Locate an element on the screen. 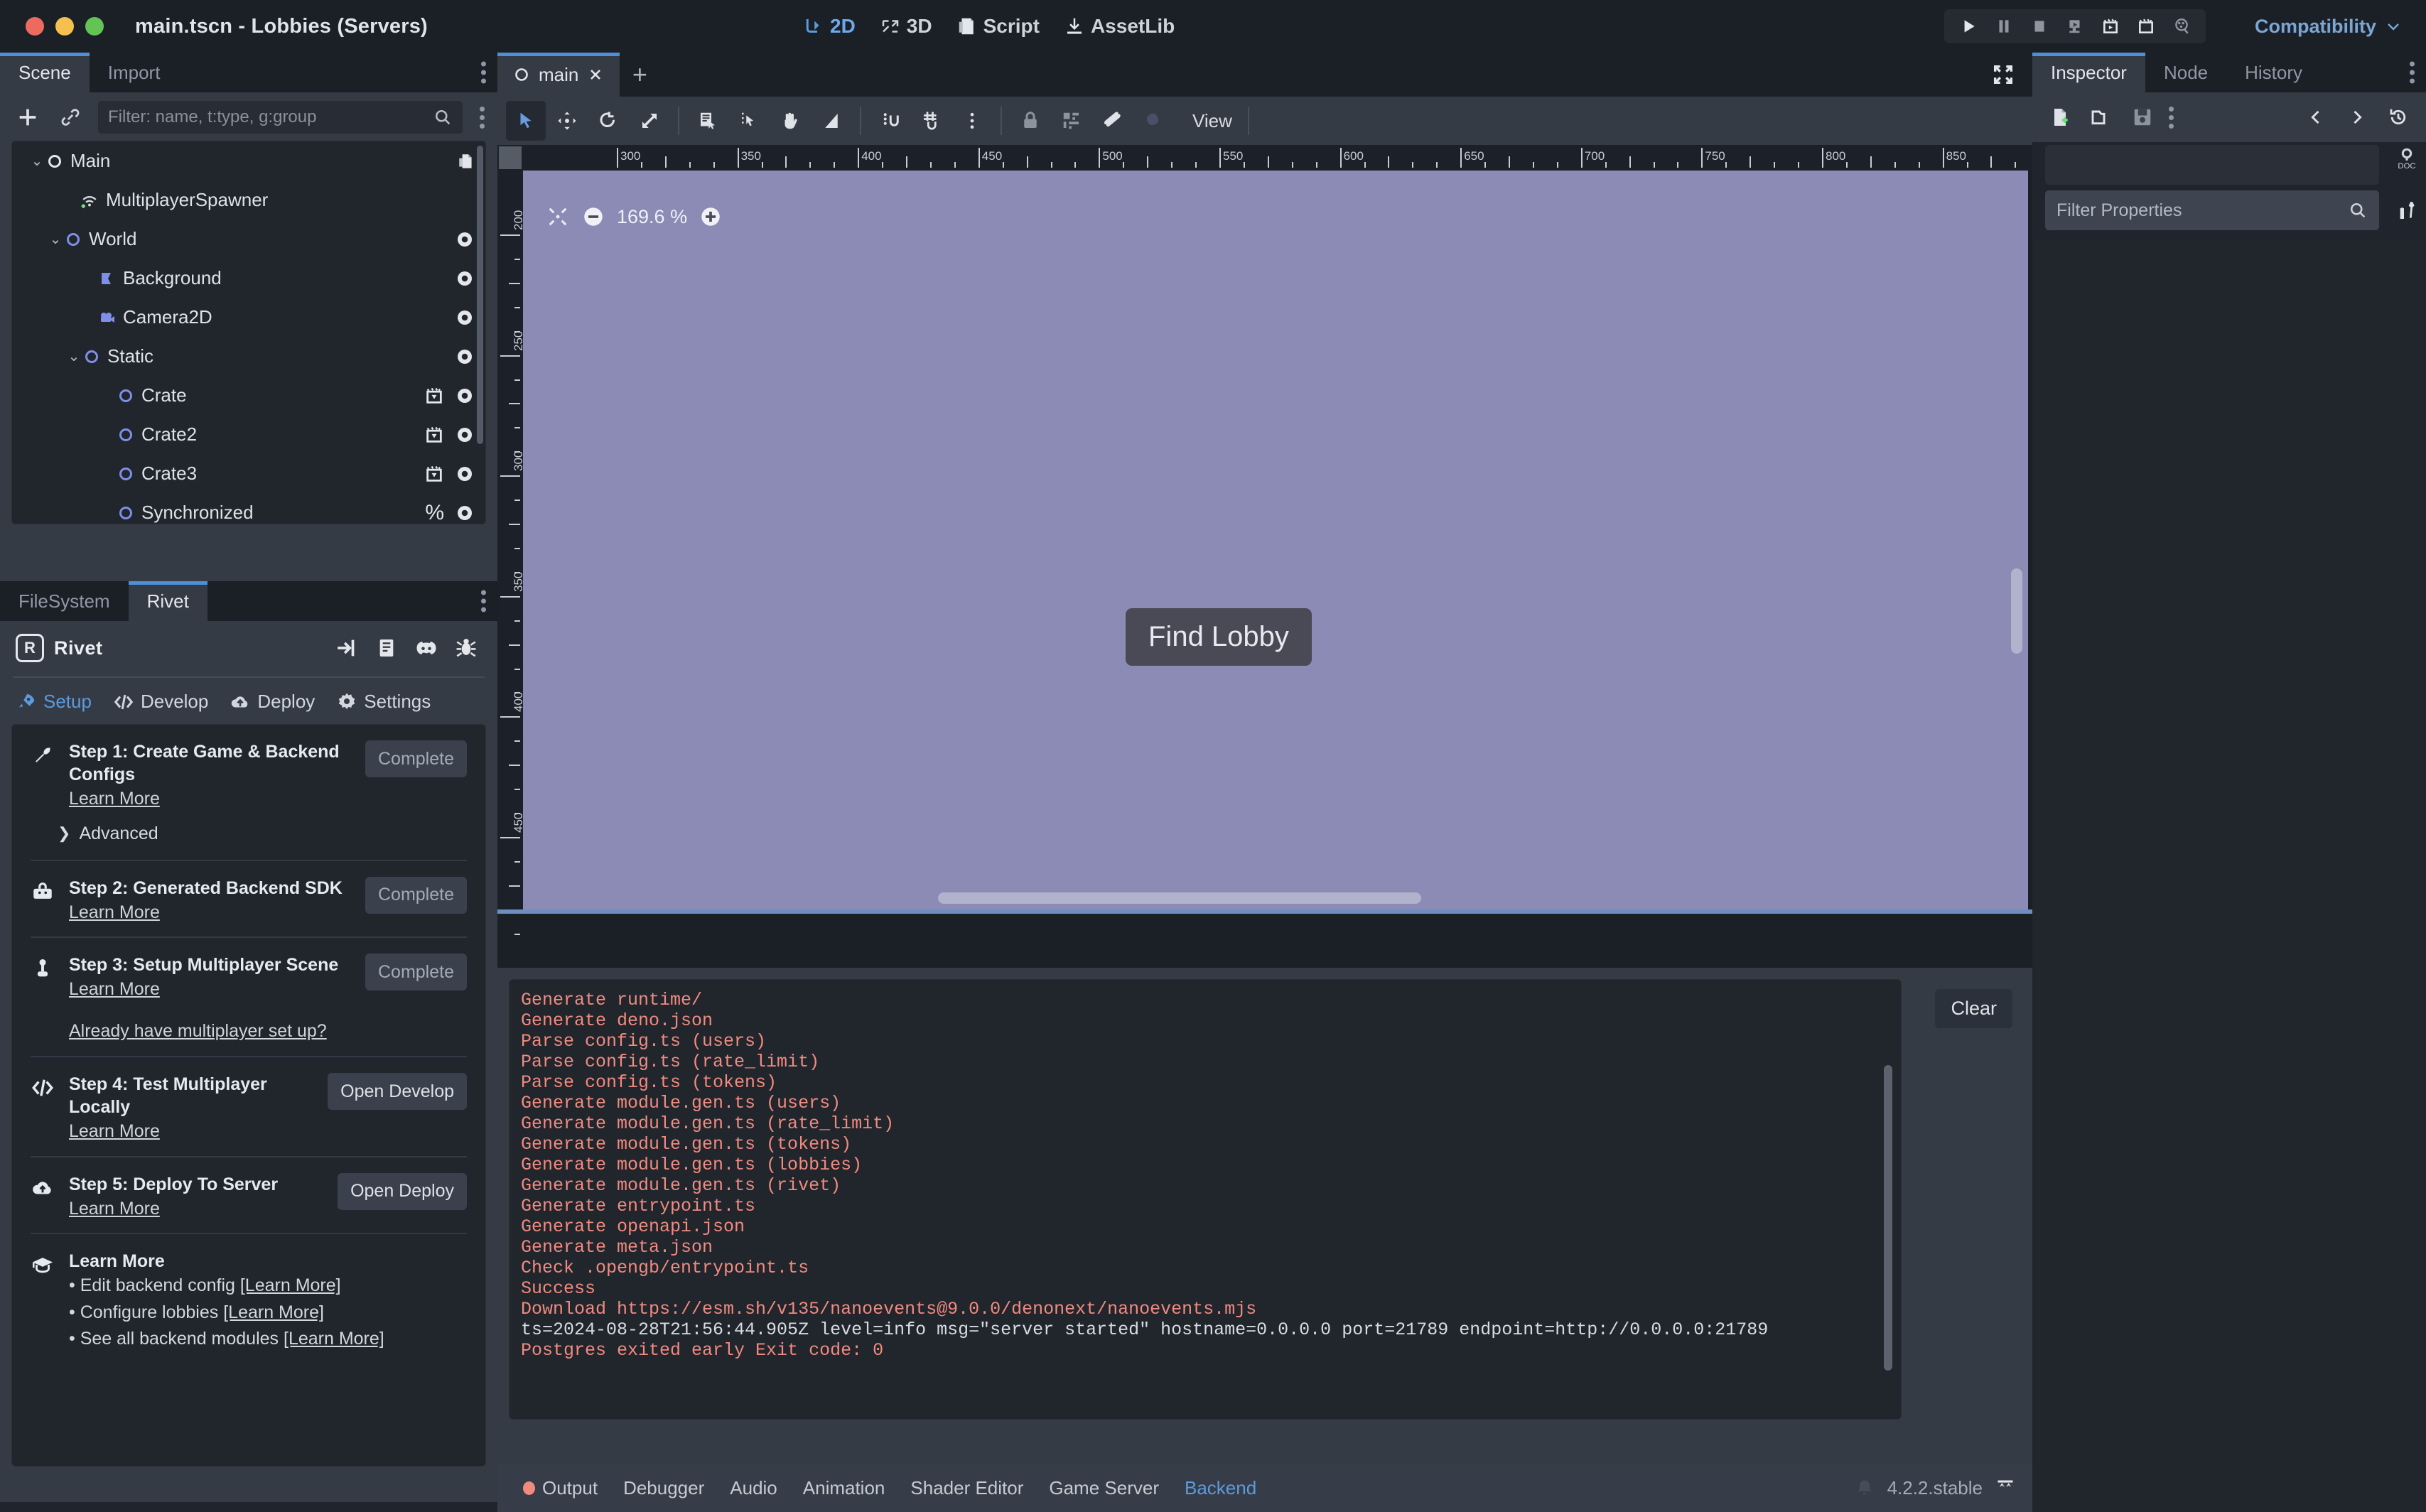 Image resolution: width=2426 pixels, height=1512 pixels. main-editor-tabs: 2D 3D Script AssetLib is located at coordinates (989, 26).